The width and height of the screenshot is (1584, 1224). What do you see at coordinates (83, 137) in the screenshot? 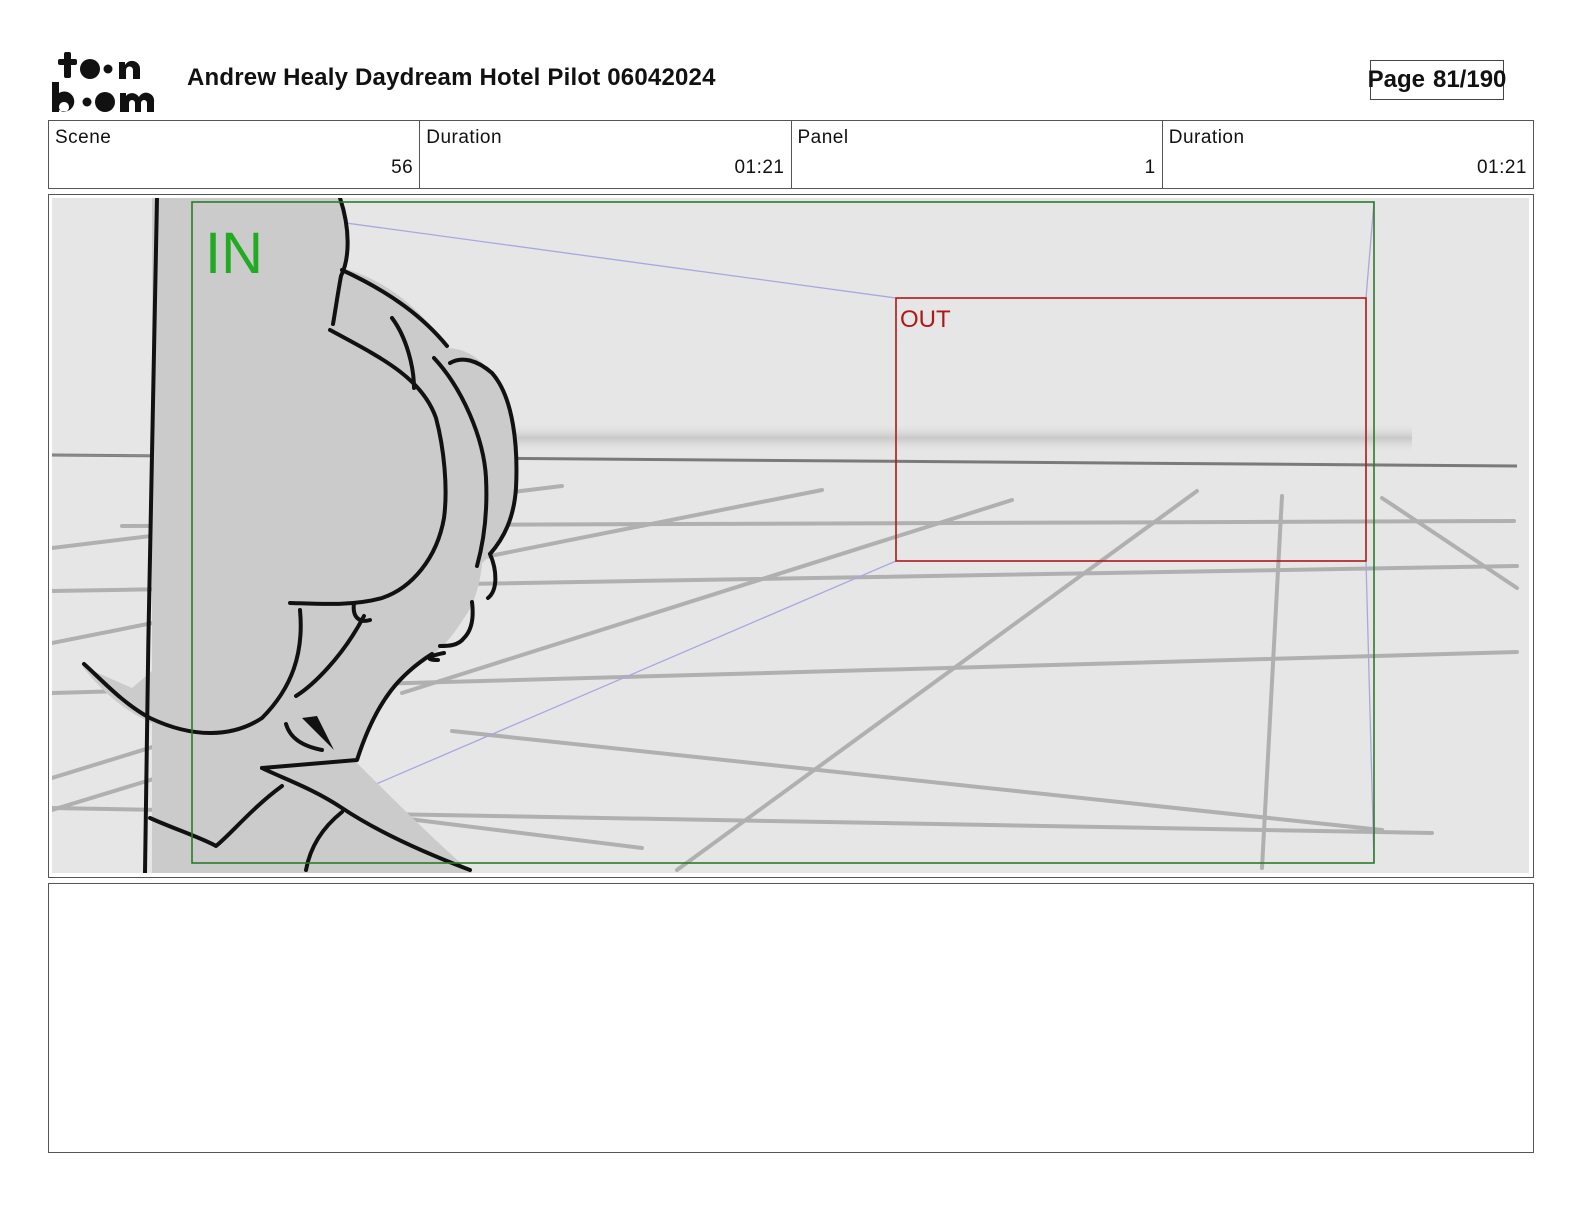
I see `scene-label: Scene` at bounding box center [83, 137].